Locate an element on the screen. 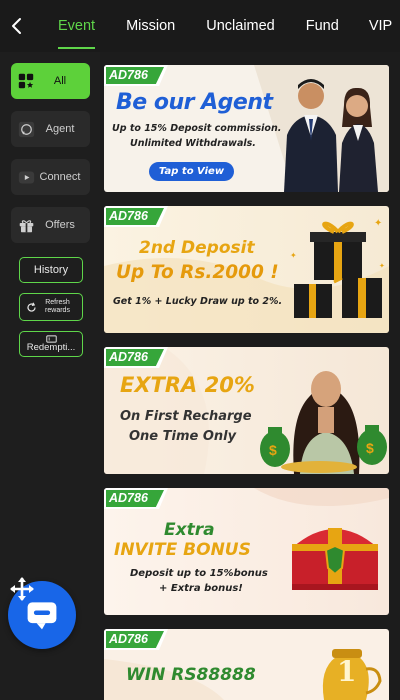 This screenshot has height=700, width=400. history-button: History is located at coordinates (51, 270).